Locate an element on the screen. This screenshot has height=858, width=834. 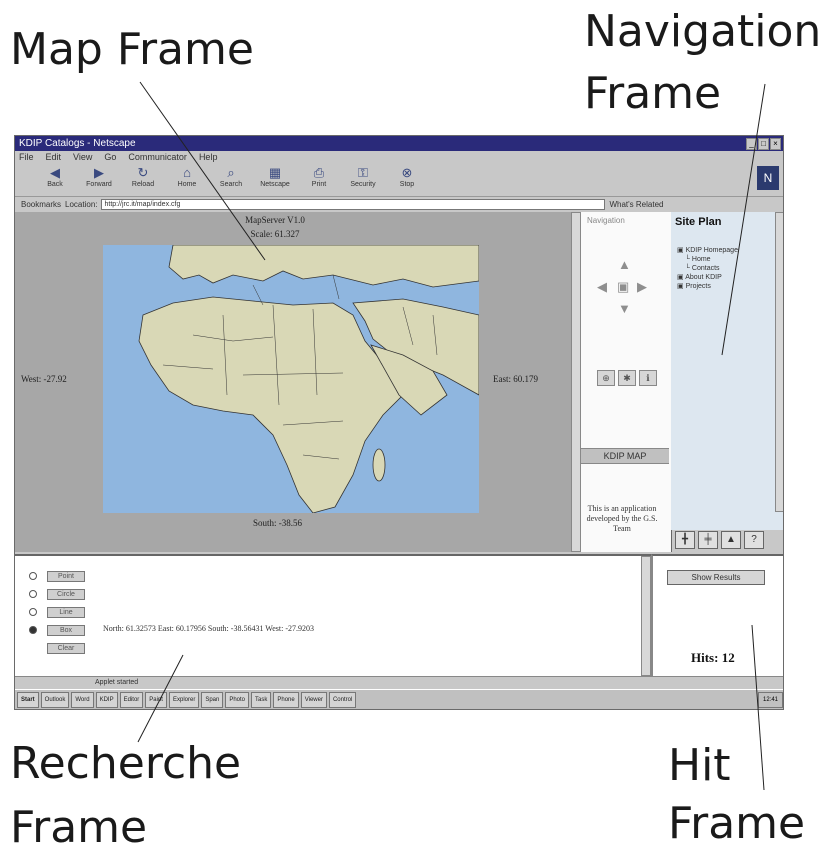
security-icon: ⚿ is located at coordinates (363, 172).